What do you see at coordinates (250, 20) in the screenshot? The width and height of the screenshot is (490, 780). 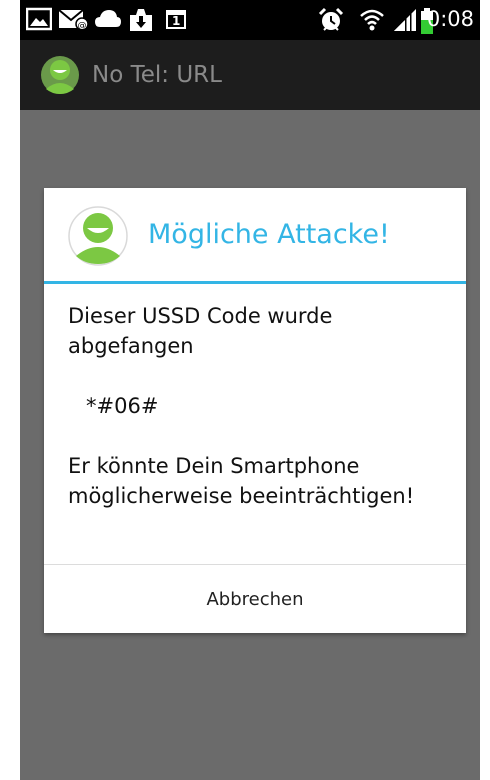 I see `status-bar: @ 1 0:08` at bounding box center [250, 20].